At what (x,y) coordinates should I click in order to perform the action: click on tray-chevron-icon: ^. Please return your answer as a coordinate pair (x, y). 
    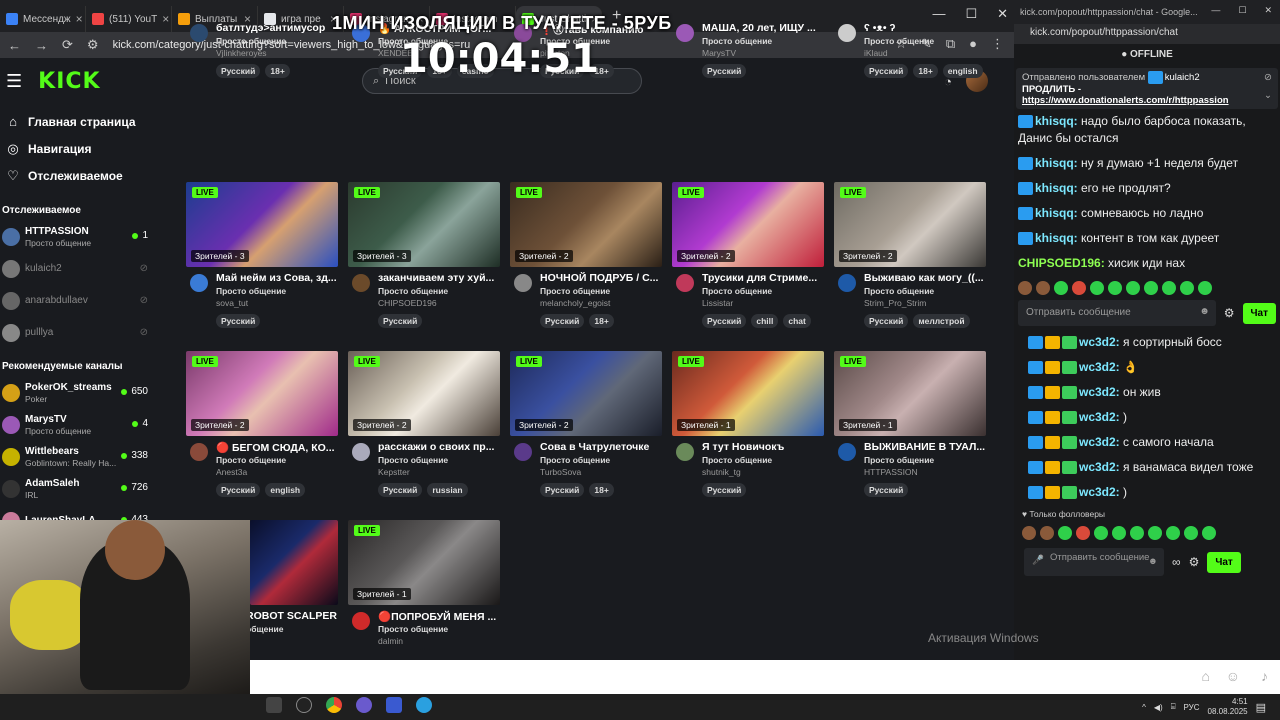
    Looking at the image, I should click on (1144, 707).